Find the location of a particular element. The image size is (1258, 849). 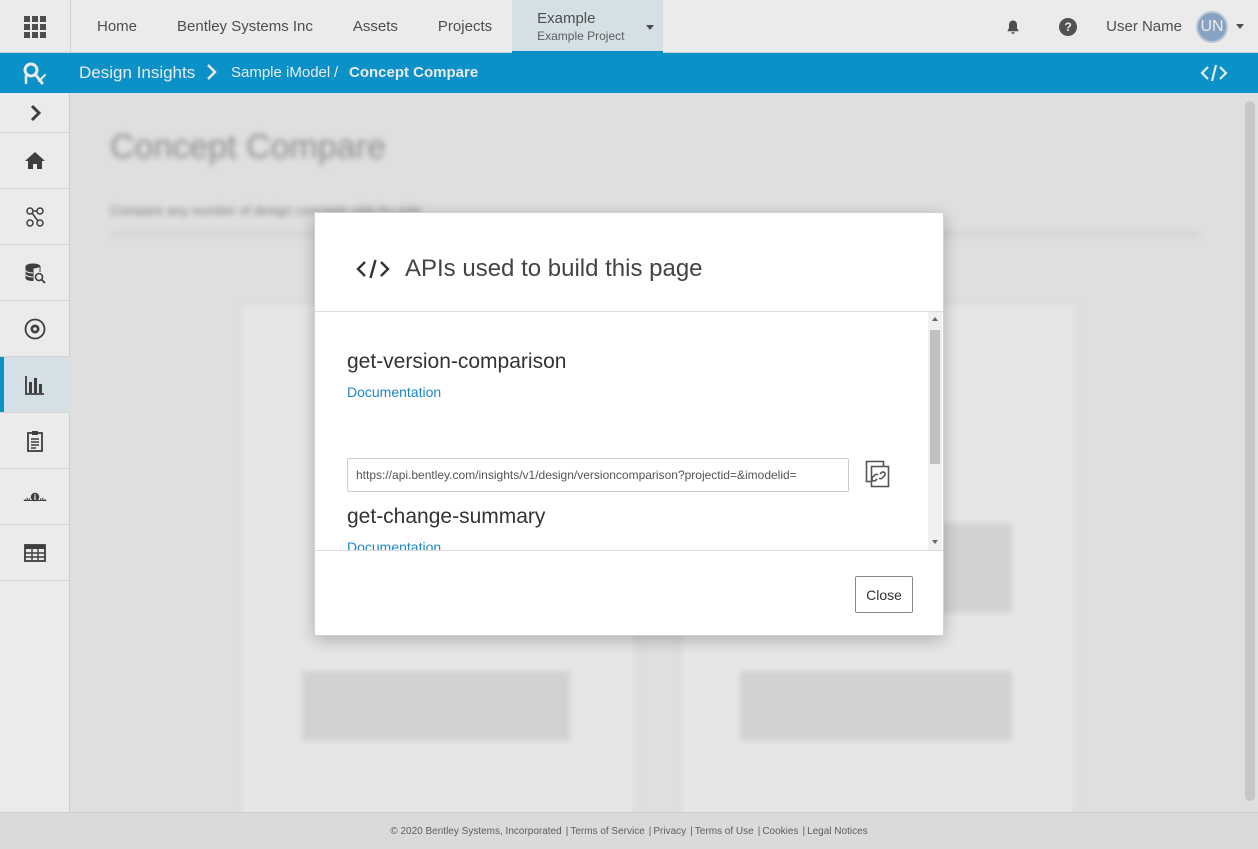

scroll-up-arrow-icon is located at coordinates (935, 319).